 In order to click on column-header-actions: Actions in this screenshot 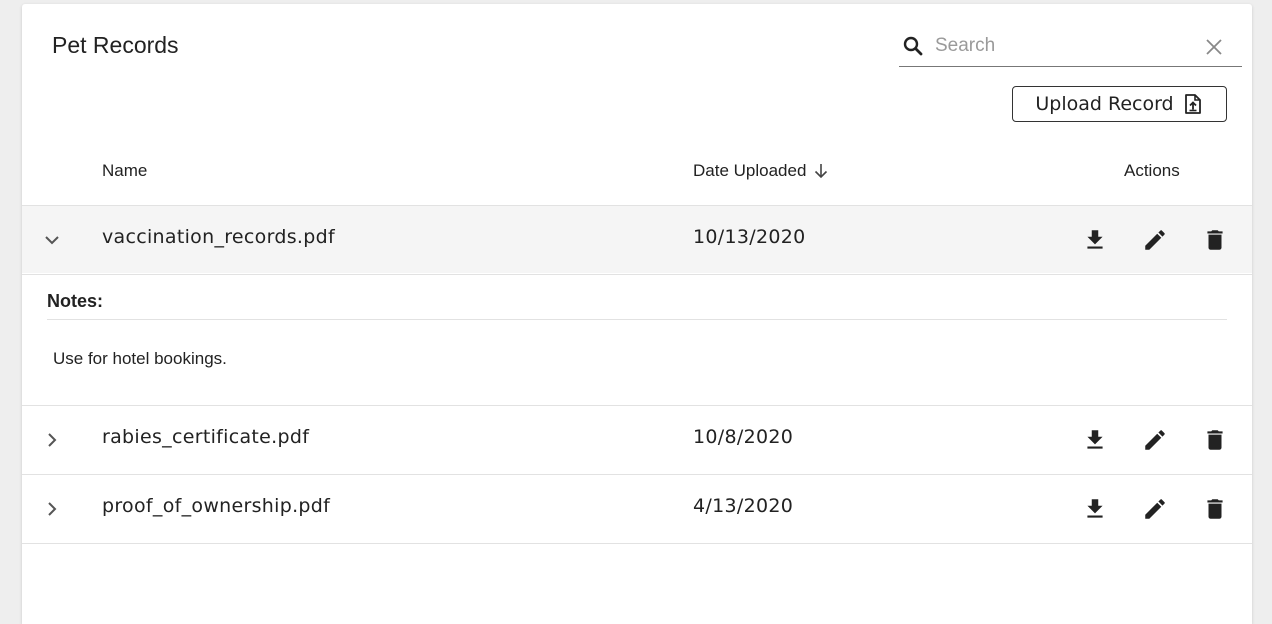, I will do `click(1152, 170)`.